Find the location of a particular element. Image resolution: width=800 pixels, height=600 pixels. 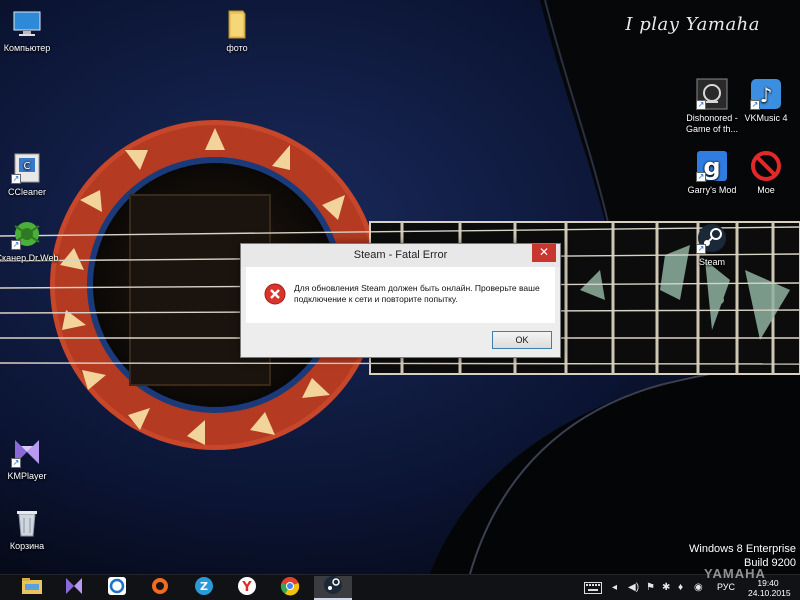

tray-app-icon-2: ♦ is located at coordinates (680, 588).